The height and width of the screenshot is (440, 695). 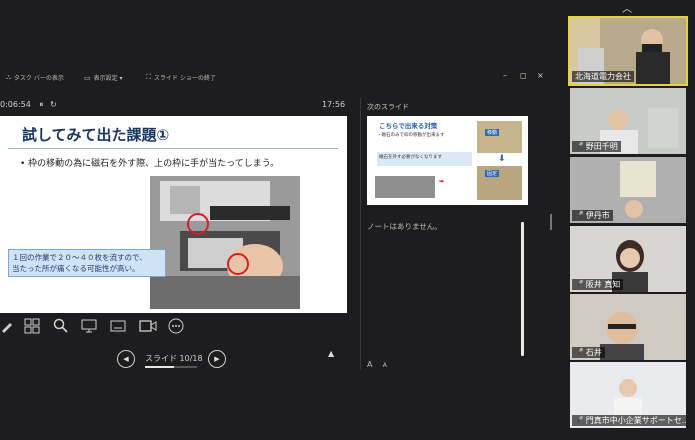 I want to click on presenter-toolbar: ⛬ タスク バーの表示 ▭ 表示設定 ▾ ⛶ スライド ショーの終了 – ◻ ×, so click(x=280, y=78).